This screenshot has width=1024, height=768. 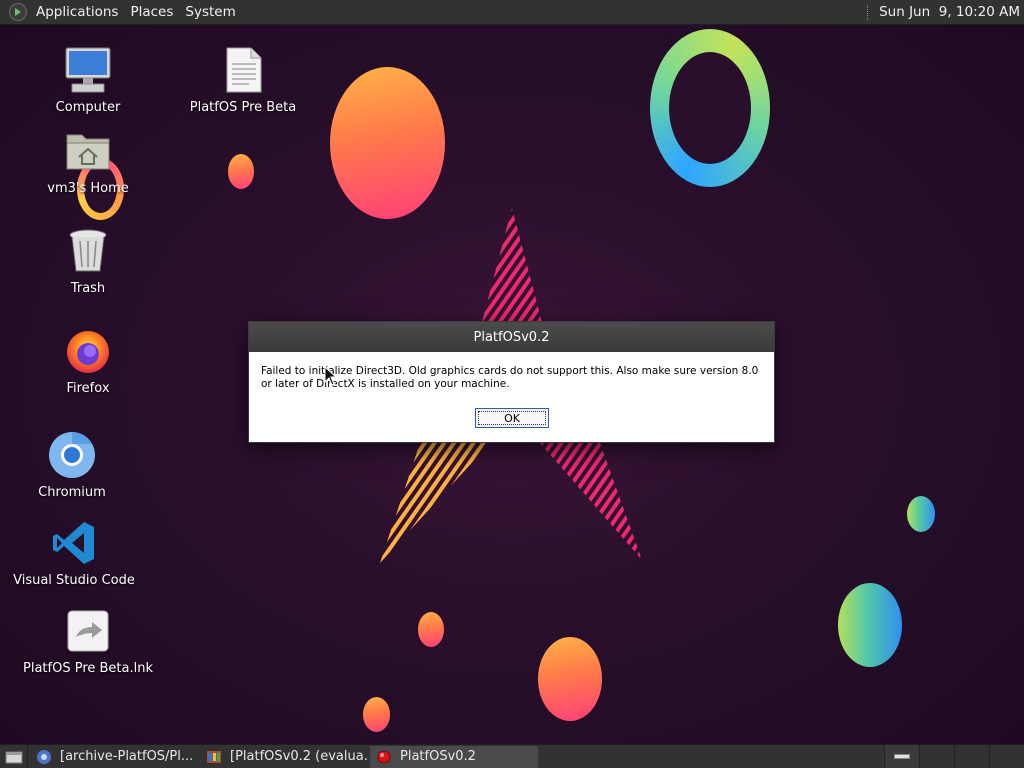 I want to click on desktop-icon-home: vm3's Home, so click(x=88, y=161).